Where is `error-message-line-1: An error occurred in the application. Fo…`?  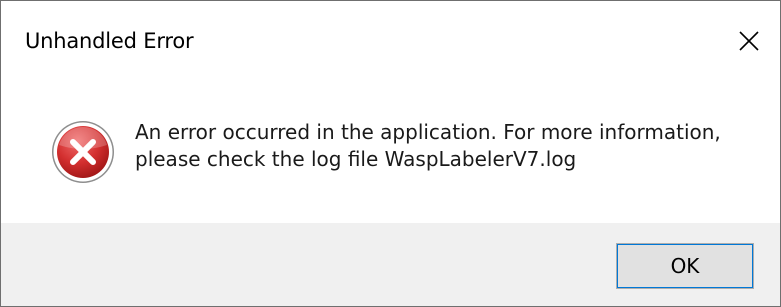 error-message-line-1: An error occurred in the application. Fo… is located at coordinates (428, 132).